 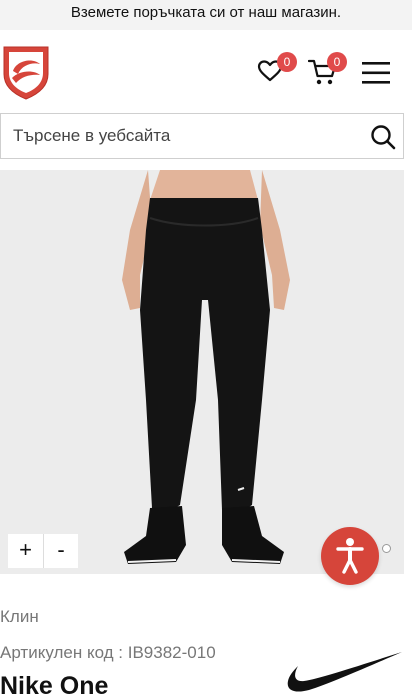 What do you see at coordinates (26, 72) in the screenshot?
I see `store-logo` at bounding box center [26, 72].